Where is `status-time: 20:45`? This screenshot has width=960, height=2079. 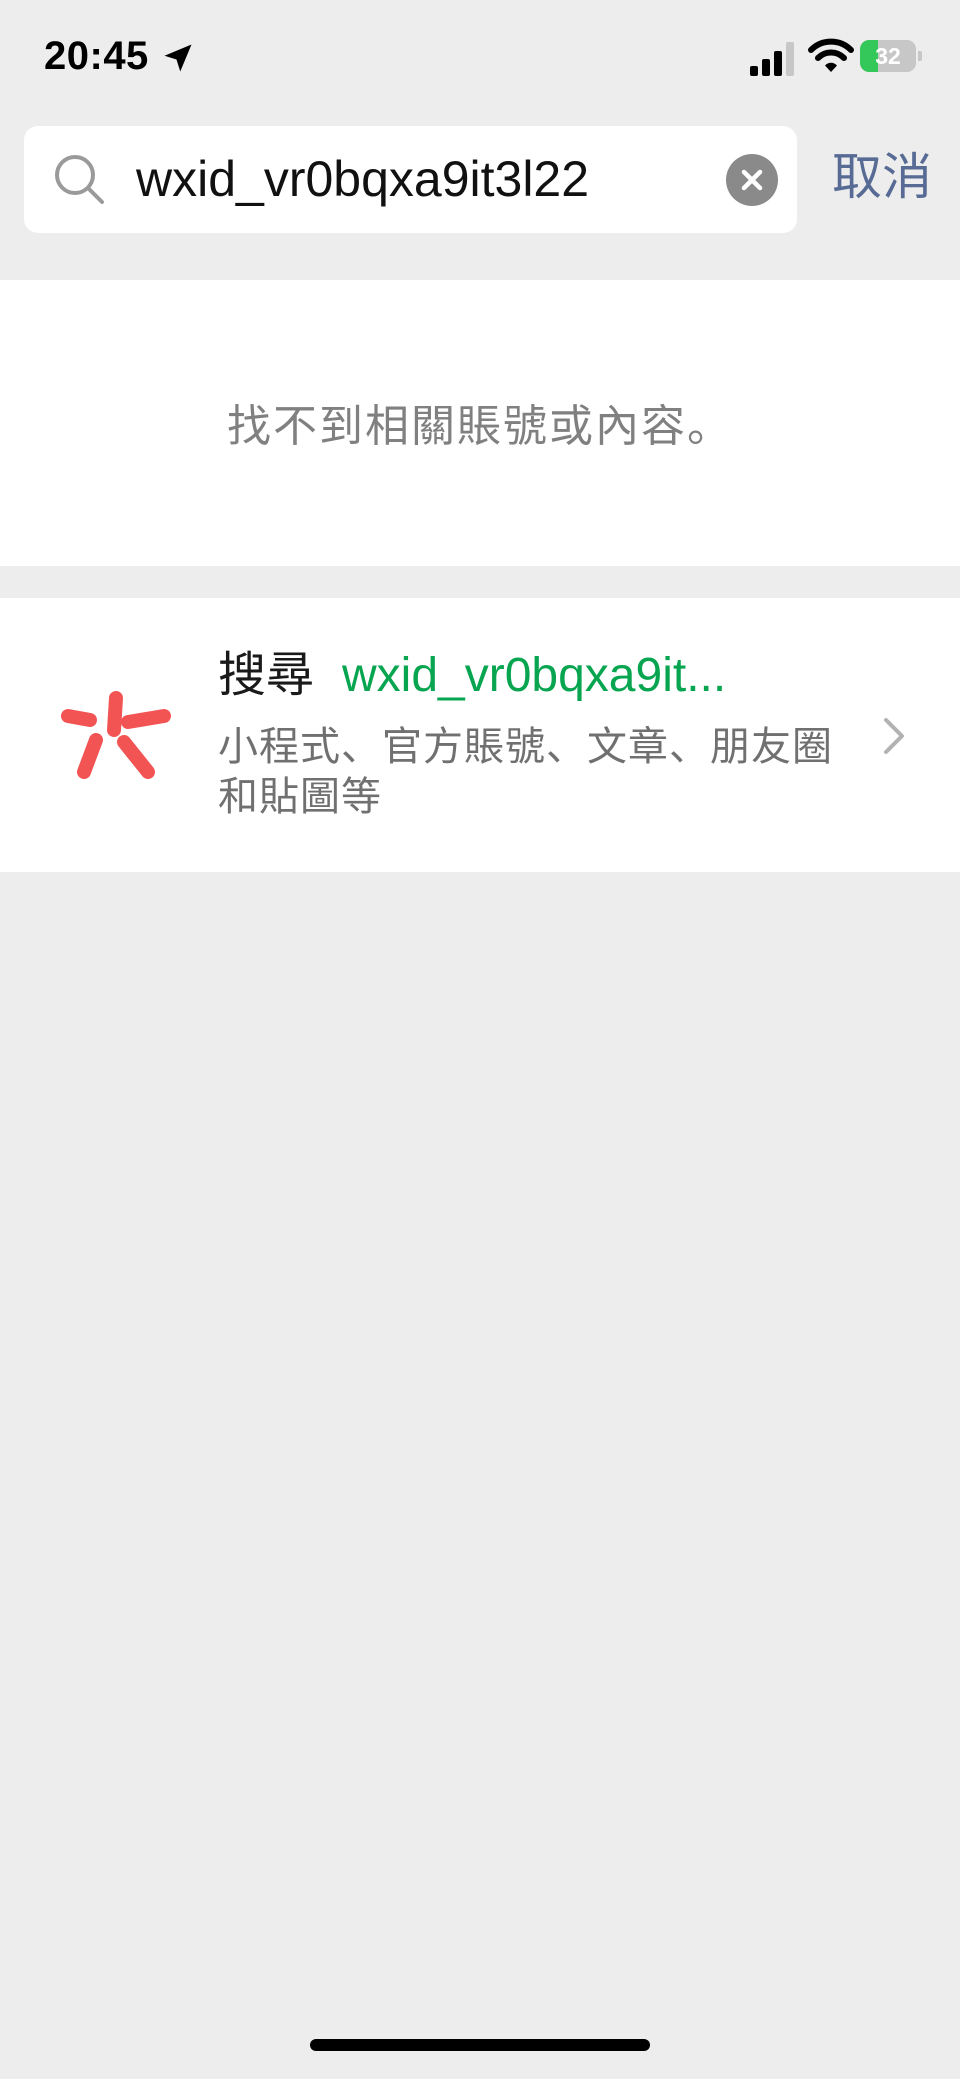
status-time: 20:45 is located at coordinates (96, 56).